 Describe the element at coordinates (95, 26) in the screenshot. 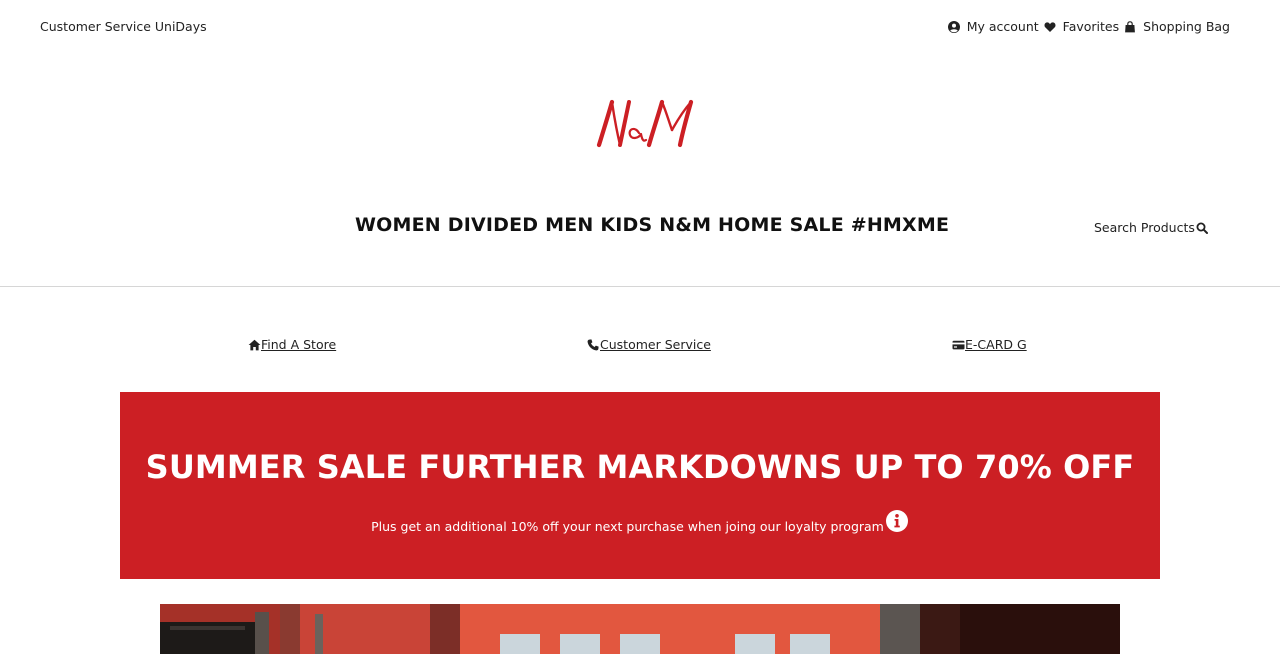

I see `customer-service-link: Customer Service` at that location.